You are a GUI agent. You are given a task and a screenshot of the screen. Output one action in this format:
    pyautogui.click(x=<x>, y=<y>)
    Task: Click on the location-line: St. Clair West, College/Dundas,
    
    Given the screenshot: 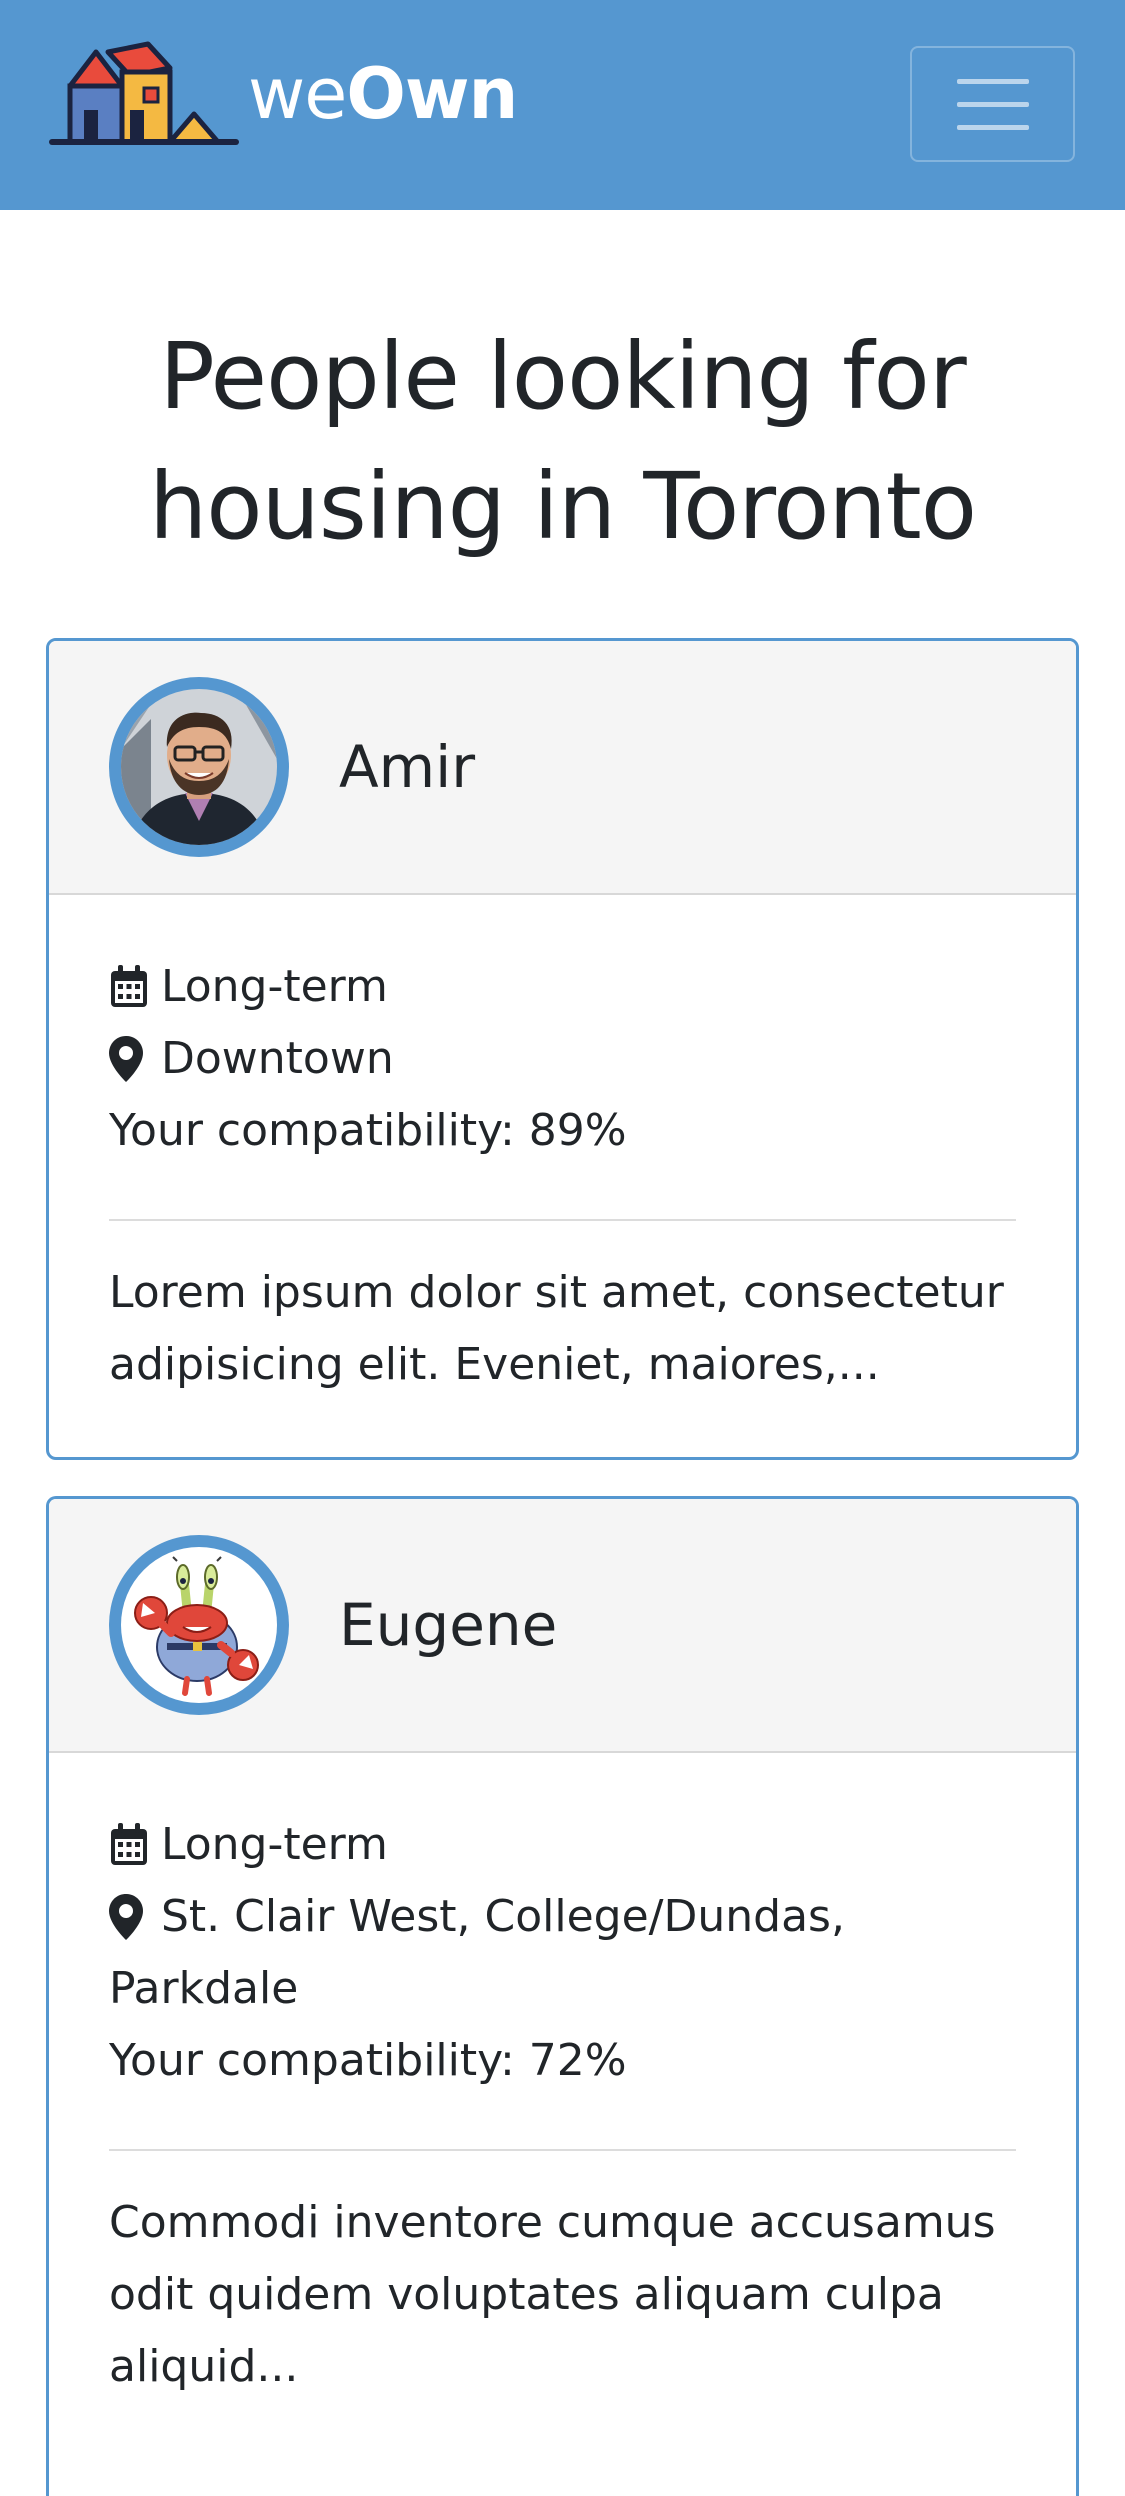 What is the action you would take?
    pyautogui.click(x=562, y=1917)
    